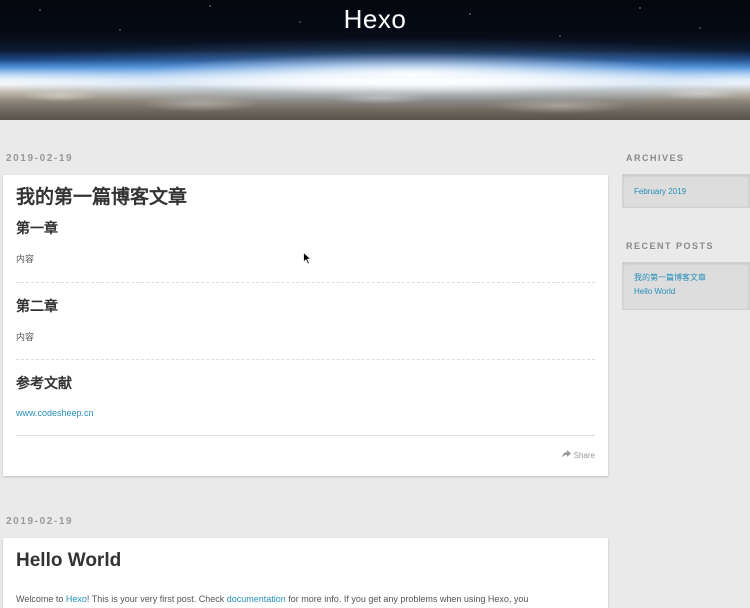 This screenshot has width=750, height=608. What do you see at coordinates (566, 455) in the screenshot?
I see `share-arrow-icon` at bounding box center [566, 455].